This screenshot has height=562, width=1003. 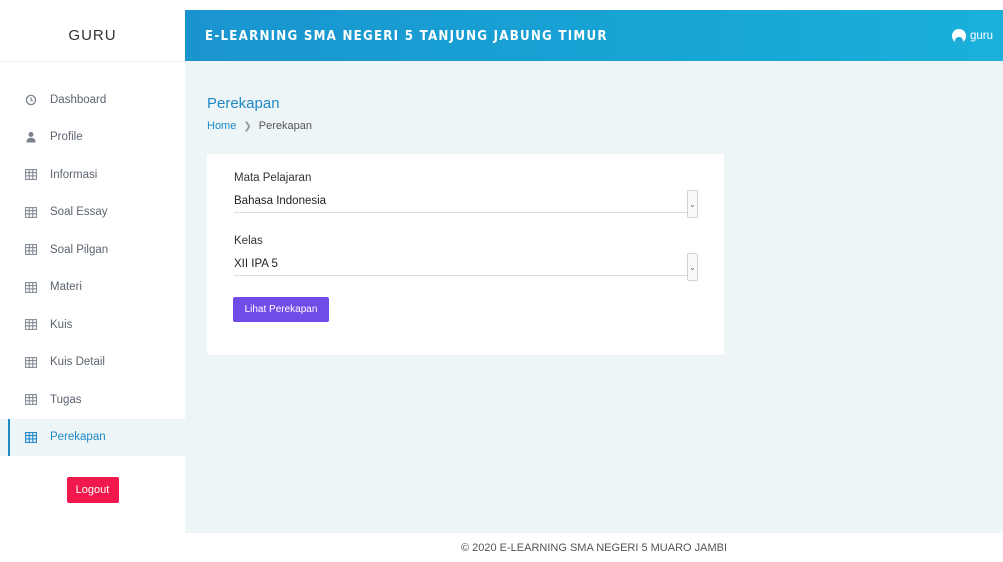 What do you see at coordinates (92, 400) in the screenshot?
I see `sidebar-item-tugas: Tugas` at bounding box center [92, 400].